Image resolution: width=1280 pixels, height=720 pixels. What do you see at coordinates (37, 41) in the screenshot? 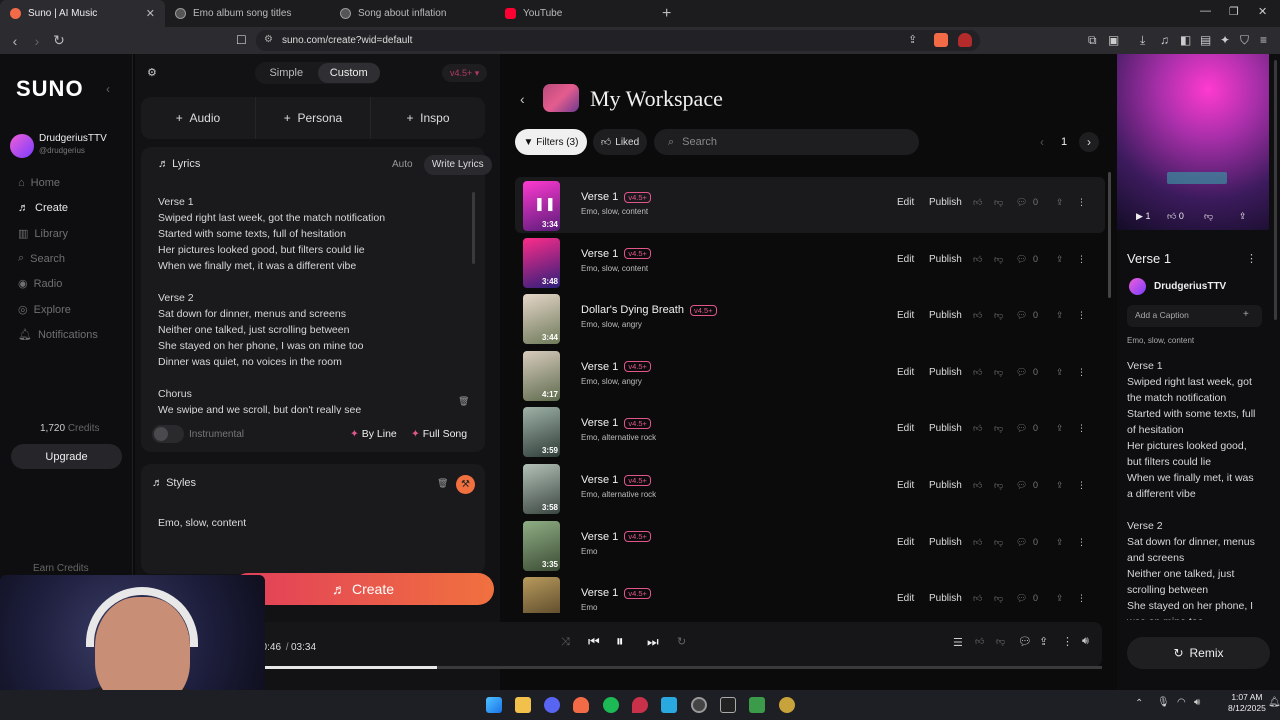
I see `forward-icon: ›` at bounding box center [37, 41].